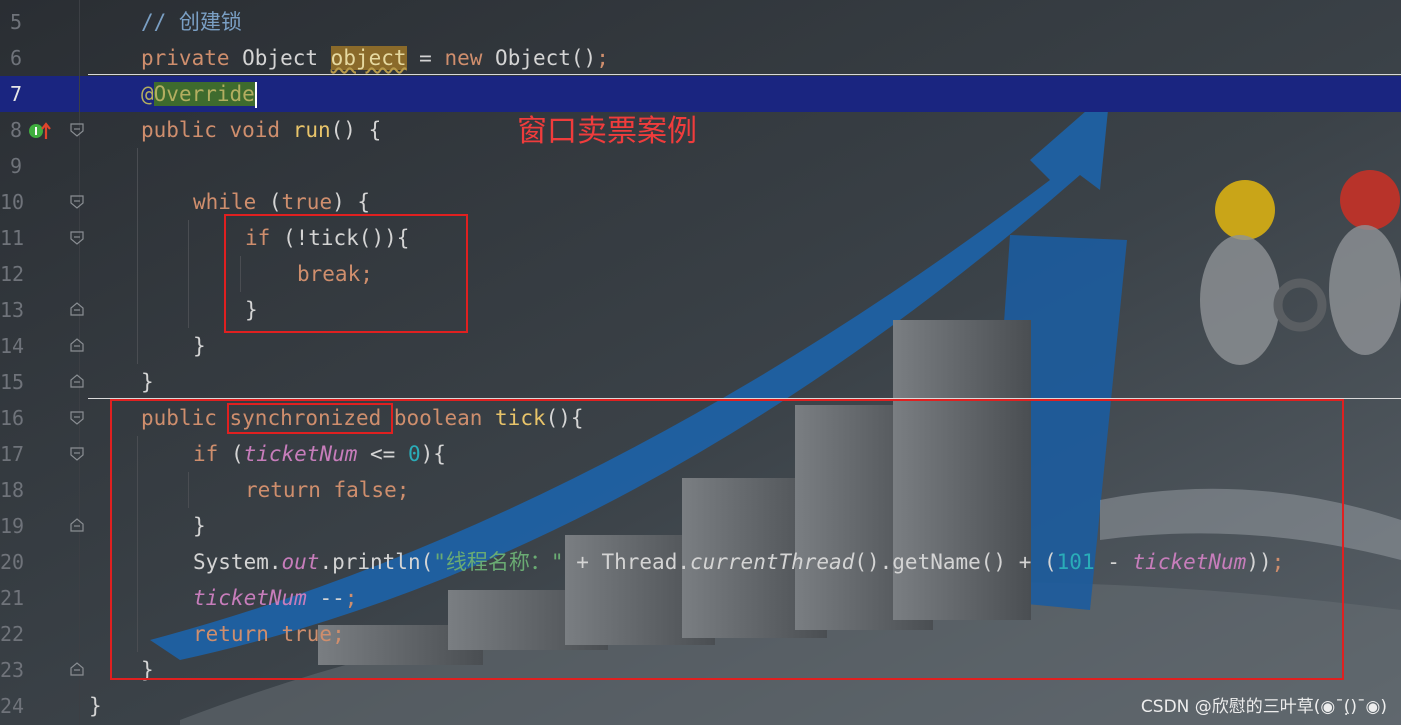 The image size is (1401, 725). I want to click on line-number: 17, so click(12, 454).